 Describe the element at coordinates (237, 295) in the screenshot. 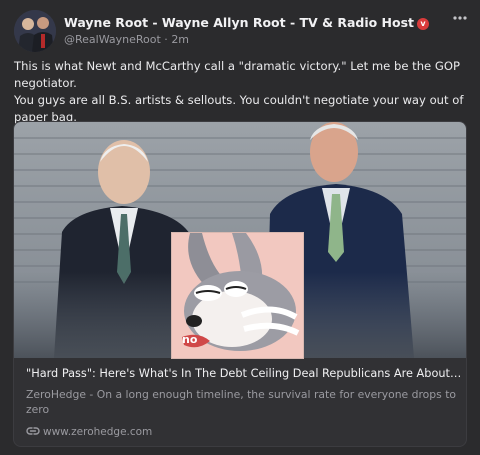

I see `meme-image: no` at that location.